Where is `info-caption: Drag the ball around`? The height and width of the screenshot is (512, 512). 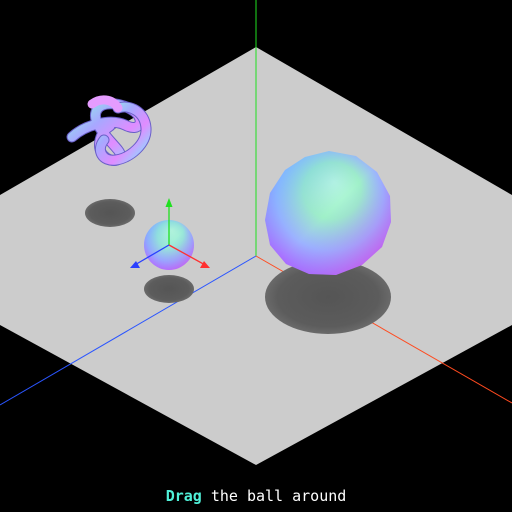
info-caption: Drag the ball around is located at coordinates (256, 496).